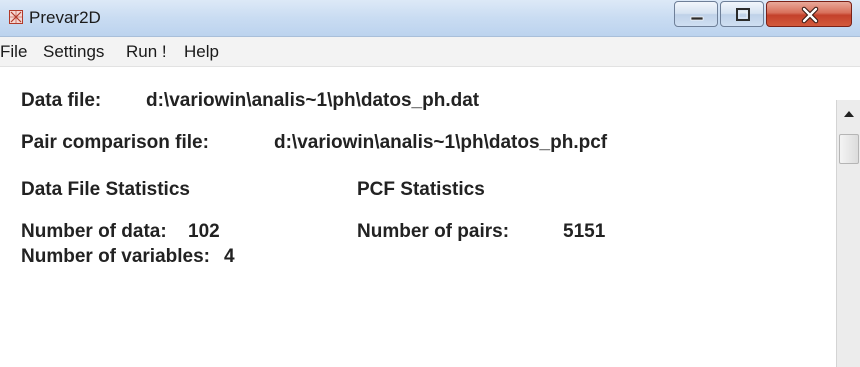  What do you see at coordinates (849, 149) in the screenshot?
I see `scroll-thumb` at bounding box center [849, 149].